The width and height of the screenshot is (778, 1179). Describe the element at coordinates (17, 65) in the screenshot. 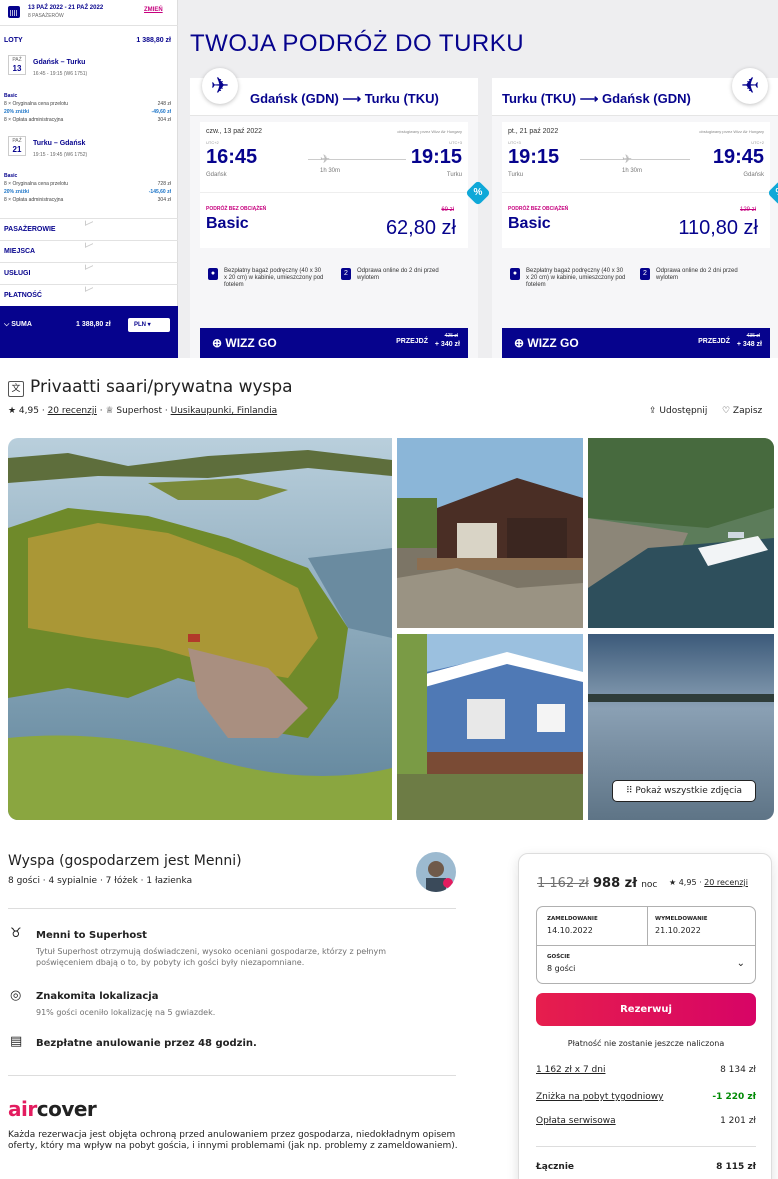

I see `outbound-date-box: PAŹ 13` at that location.